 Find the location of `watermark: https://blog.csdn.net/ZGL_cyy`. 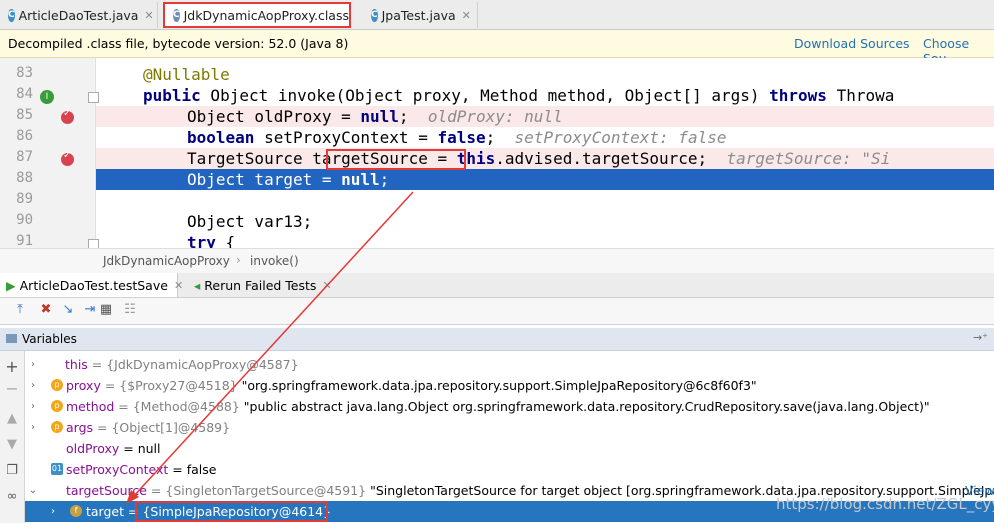

watermark: https://blog.csdn.net/ZGL_cyy is located at coordinates (885, 504).